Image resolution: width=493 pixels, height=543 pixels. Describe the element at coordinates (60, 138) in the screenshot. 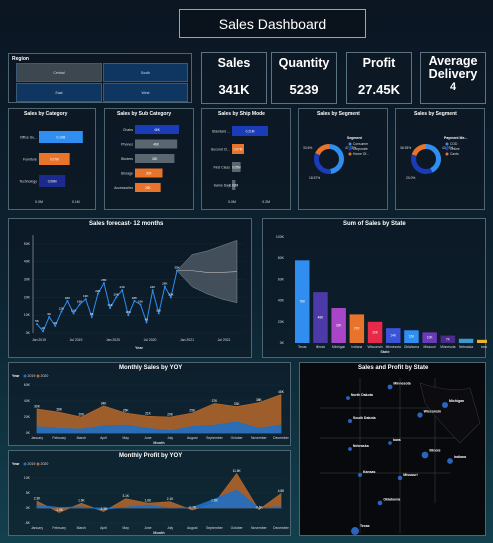

I see `bar-data-label: 0.10M` at that location.